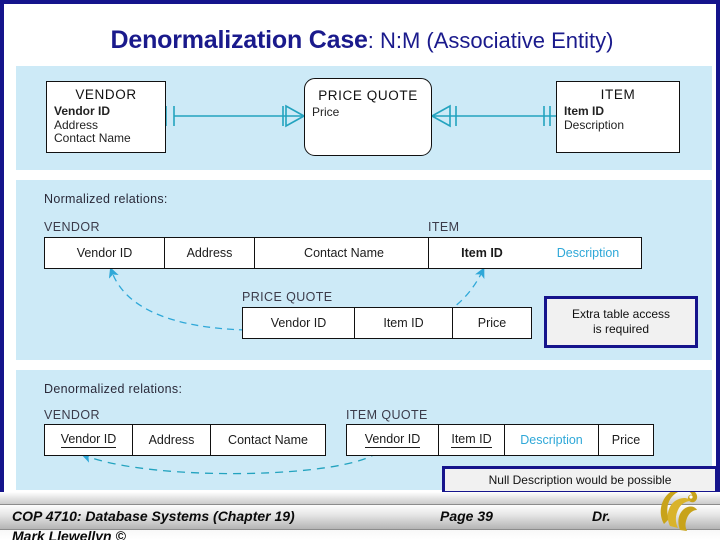 This screenshot has height=540, width=720. I want to click on entity-attr: Price, so click(326, 112).